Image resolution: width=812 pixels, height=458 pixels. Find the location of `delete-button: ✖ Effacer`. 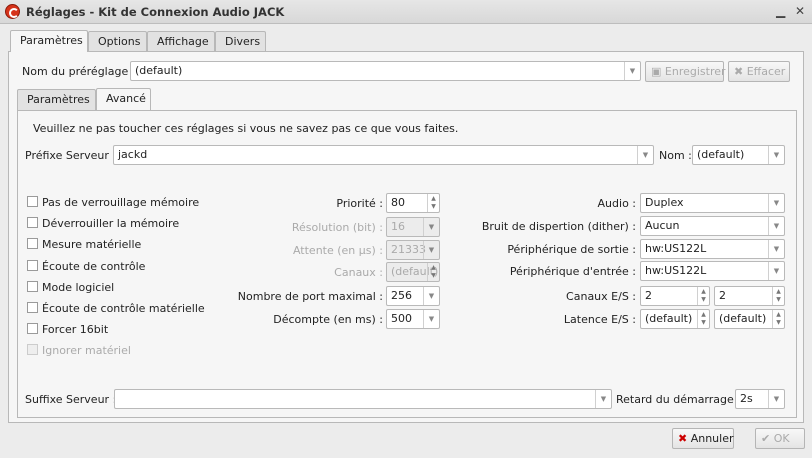

delete-button: ✖ Effacer is located at coordinates (759, 71).